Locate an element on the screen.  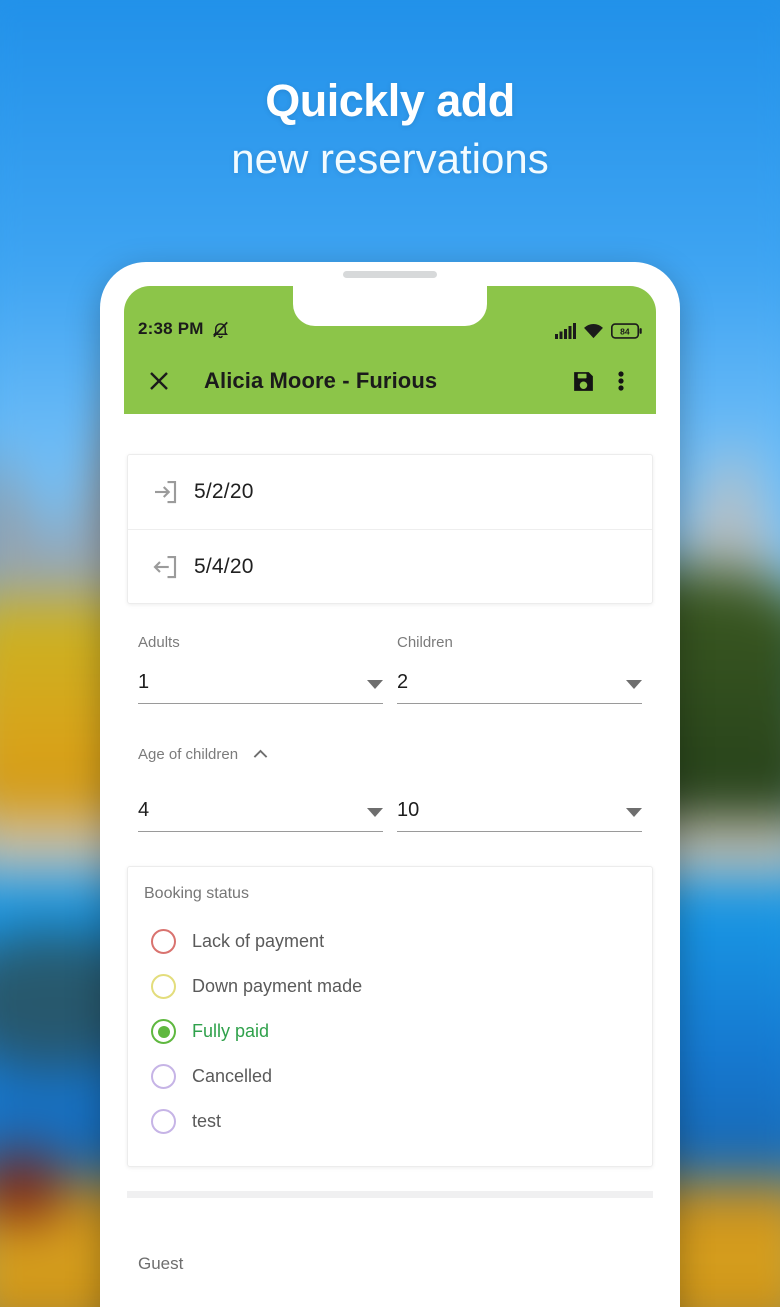
more-vertical-icon is located at coordinates (621, 381).